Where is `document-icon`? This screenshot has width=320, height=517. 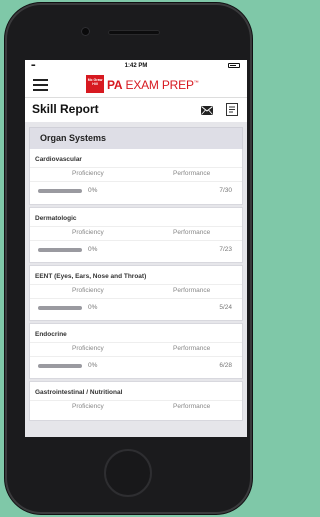 document-icon is located at coordinates (232, 109).